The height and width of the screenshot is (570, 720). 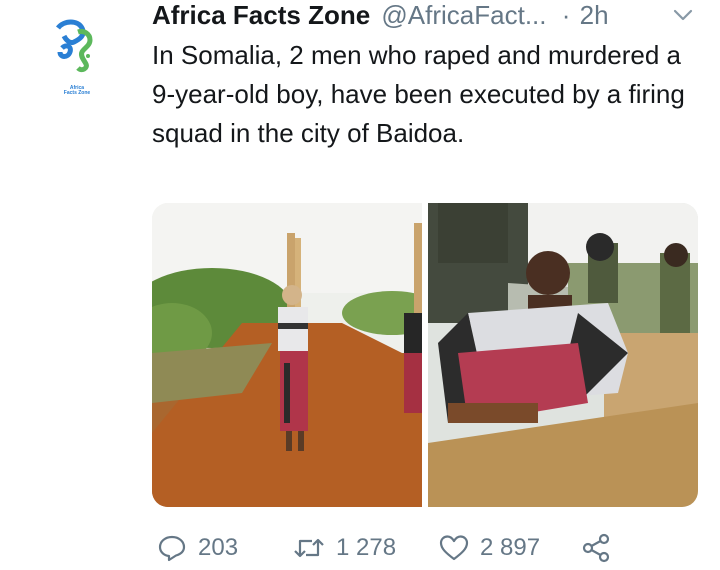 What do you see at coordinates (218, 547) in the screenshot?
I see `reply-count: 203` at bounding box center [218, 547].